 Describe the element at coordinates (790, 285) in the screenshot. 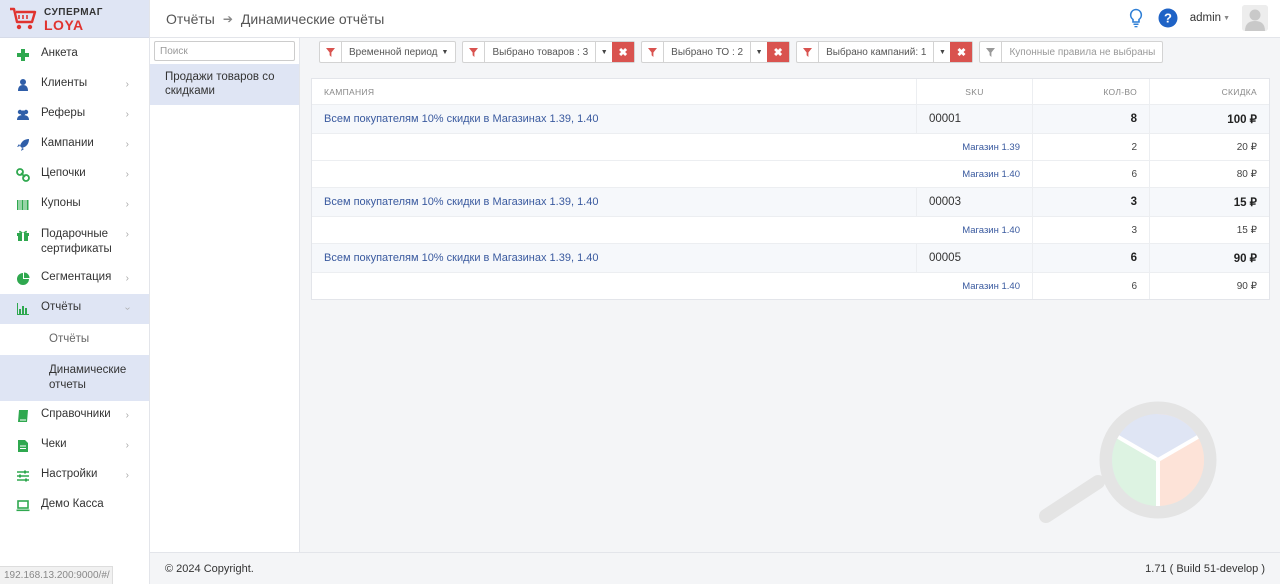

I see `table-row: Магазин 1.40 6 90 ₽` at that location.